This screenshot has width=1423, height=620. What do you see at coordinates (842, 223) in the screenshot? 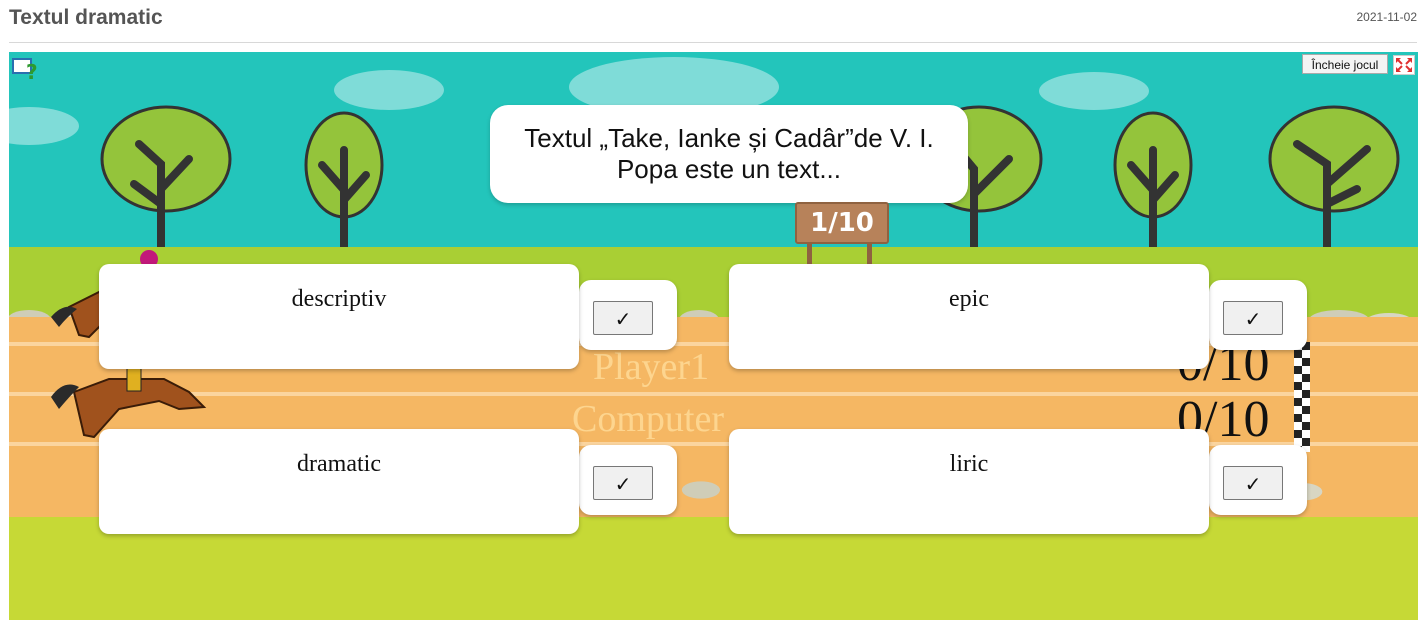
I see `question-progress: 1/10` at bounding box center [842, 223].